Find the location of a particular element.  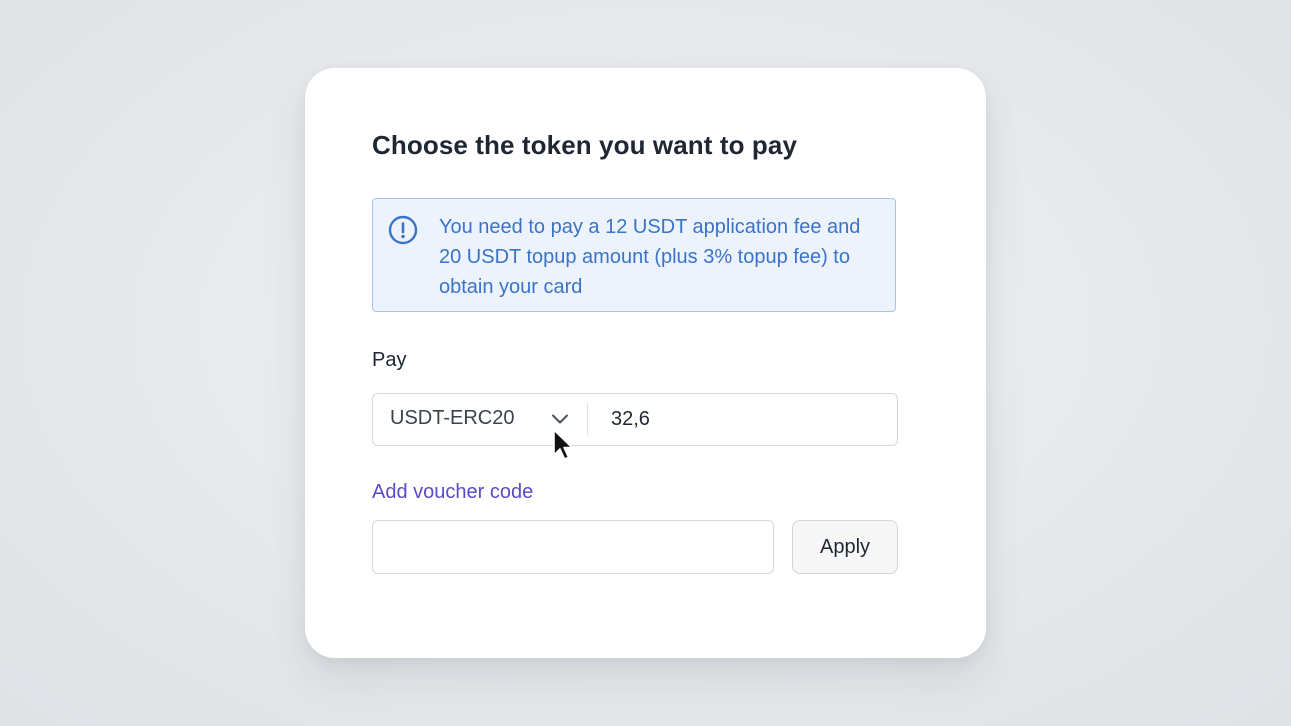

pay-label: Pay is located at coordinates (389, 360).